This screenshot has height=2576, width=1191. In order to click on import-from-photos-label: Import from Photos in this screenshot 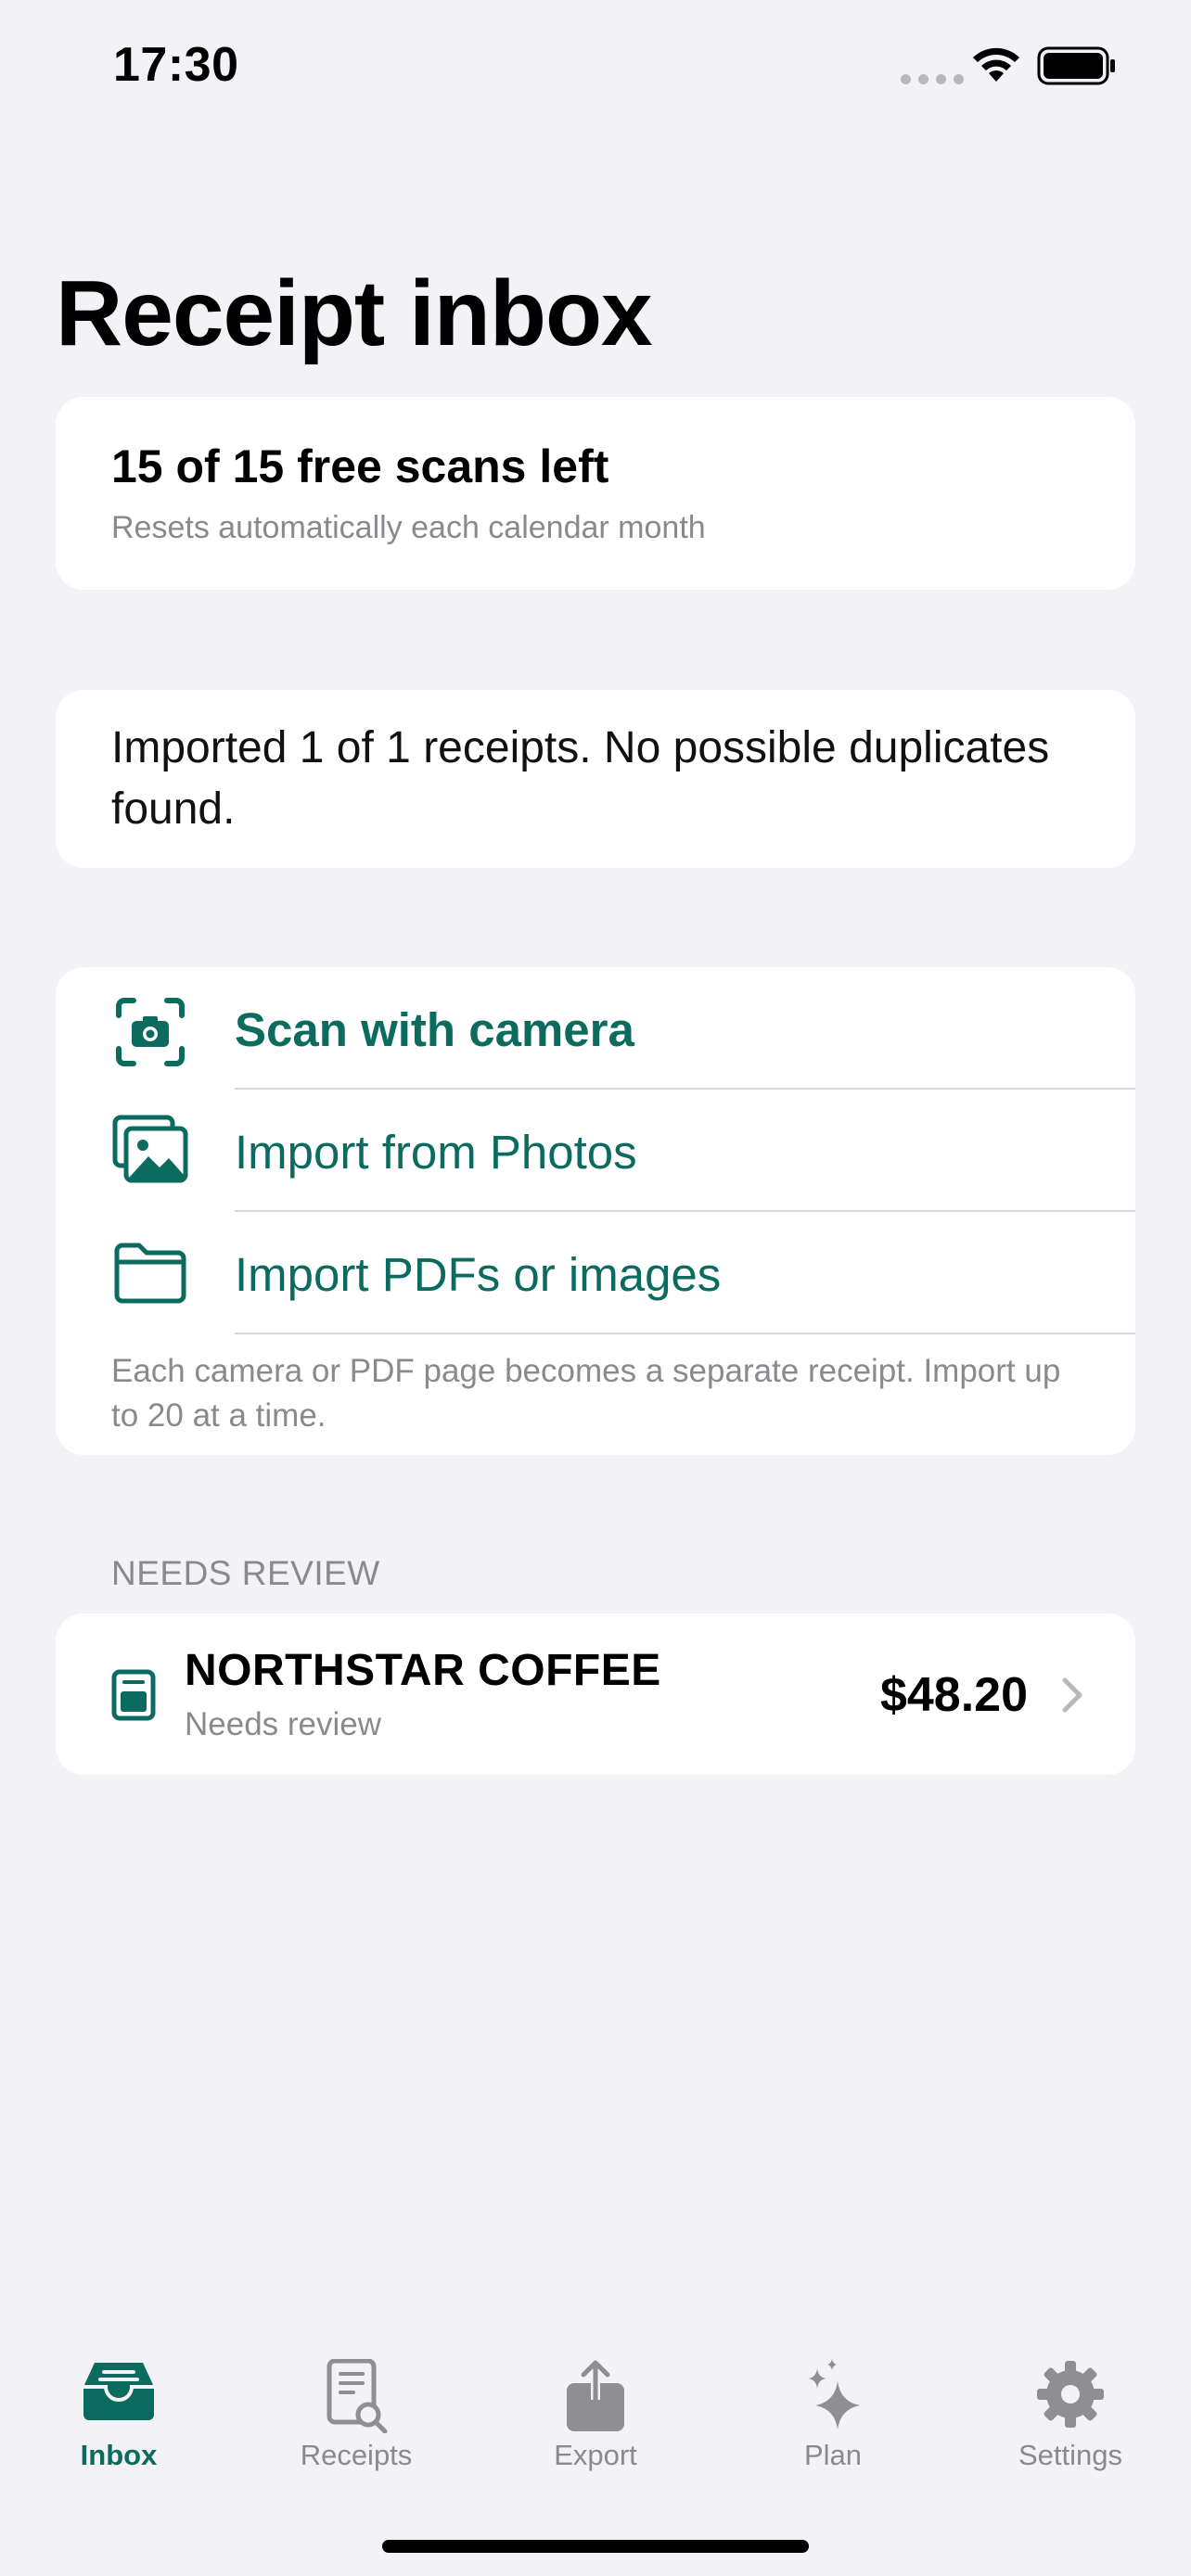, I will do `click(436, 1152)`.